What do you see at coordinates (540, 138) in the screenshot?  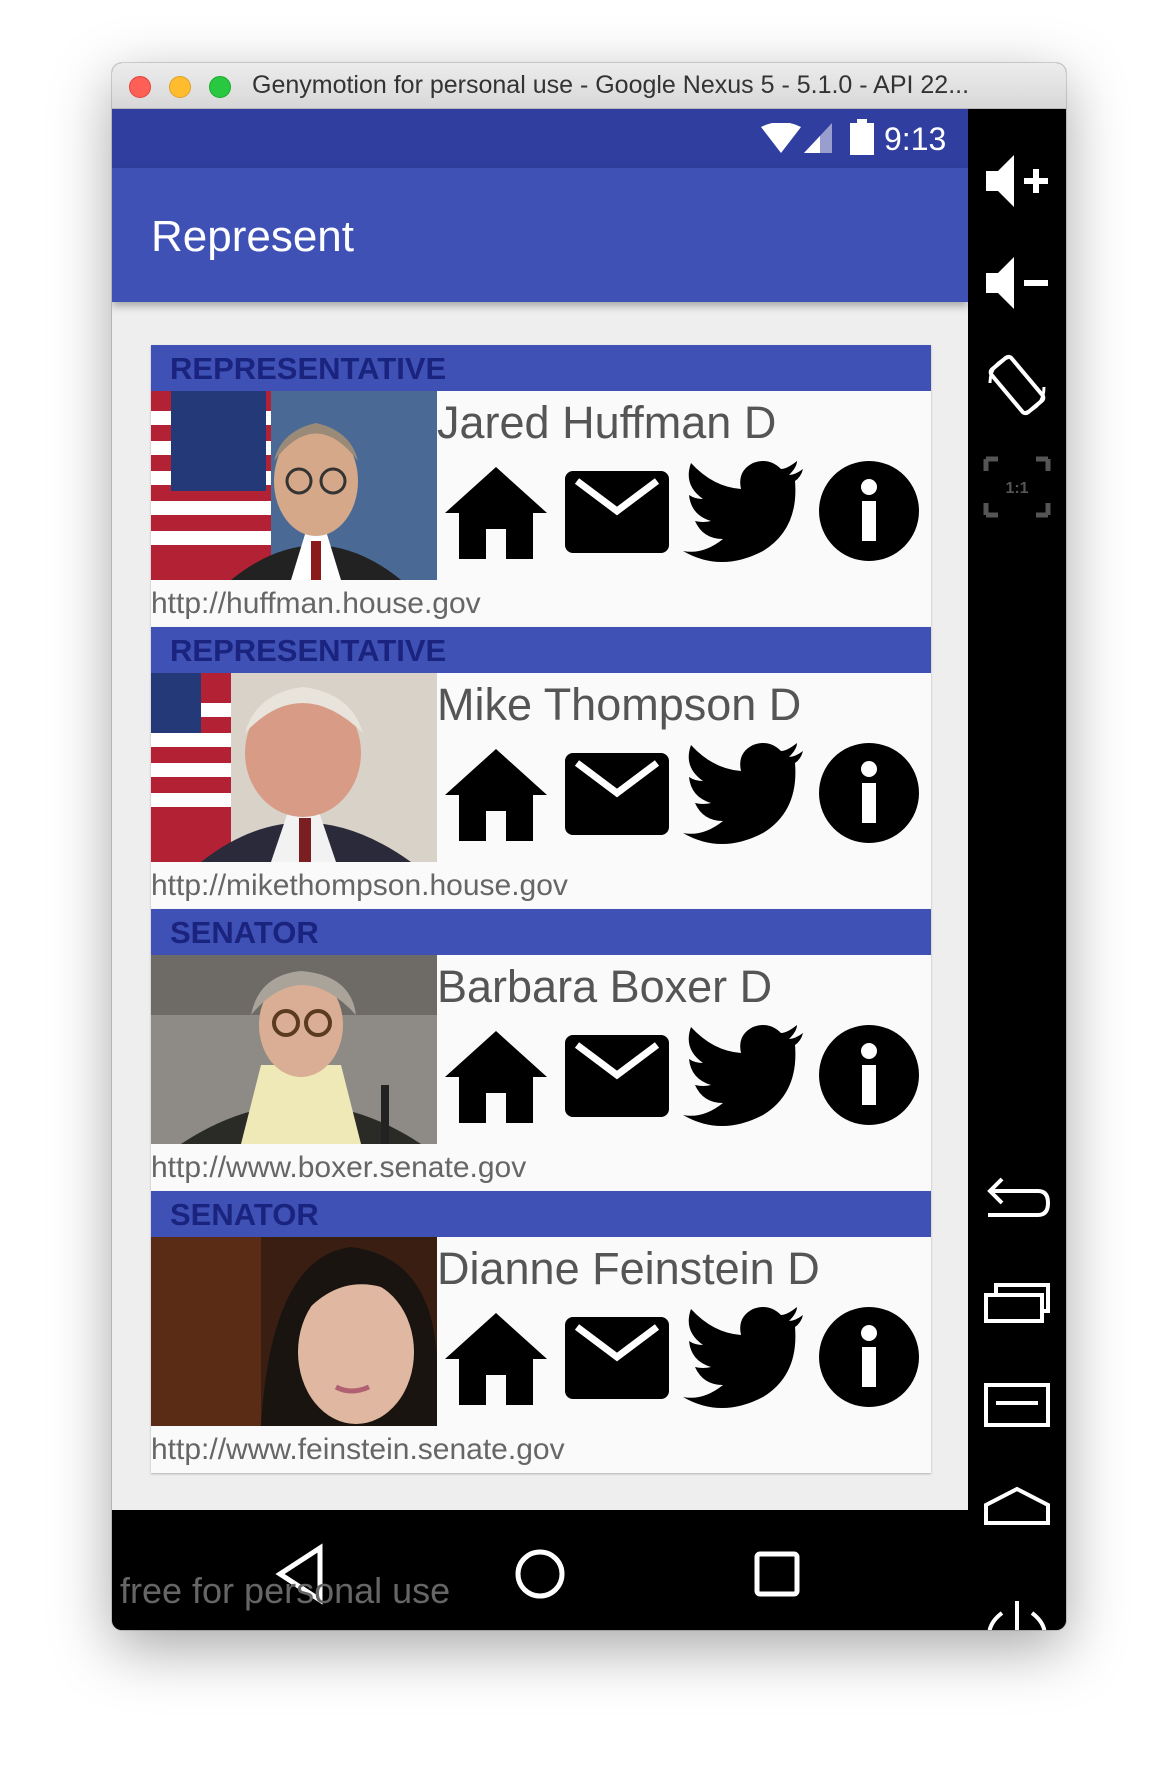 I see `status-bar: 9:13` at bounding box center [540, 138].